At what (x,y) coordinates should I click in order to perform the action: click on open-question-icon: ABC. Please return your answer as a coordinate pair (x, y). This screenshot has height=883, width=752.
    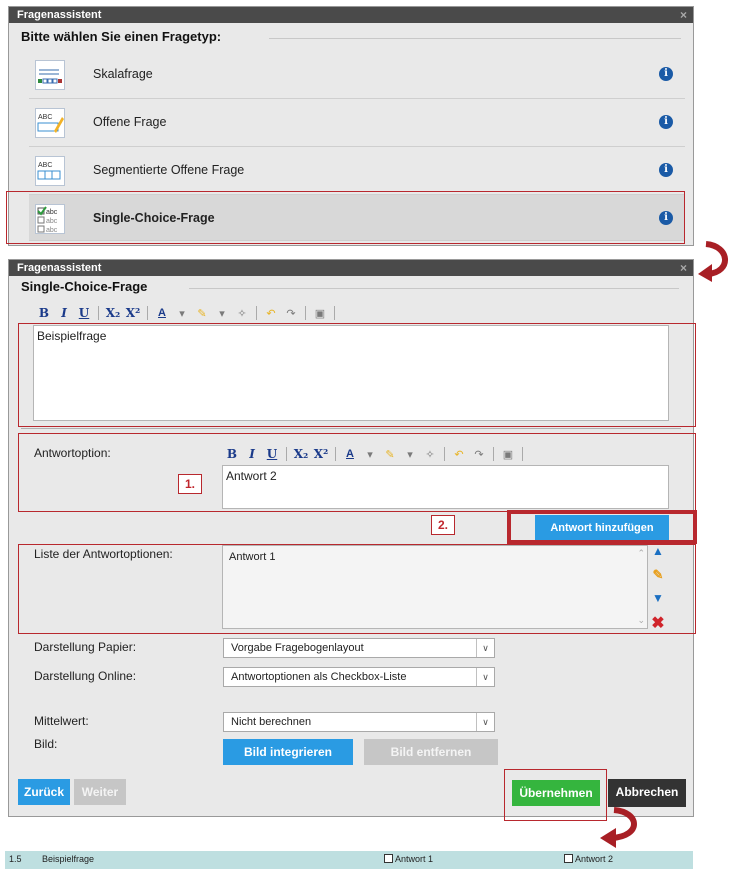
    Looking at the image, I should click on (50, 123).